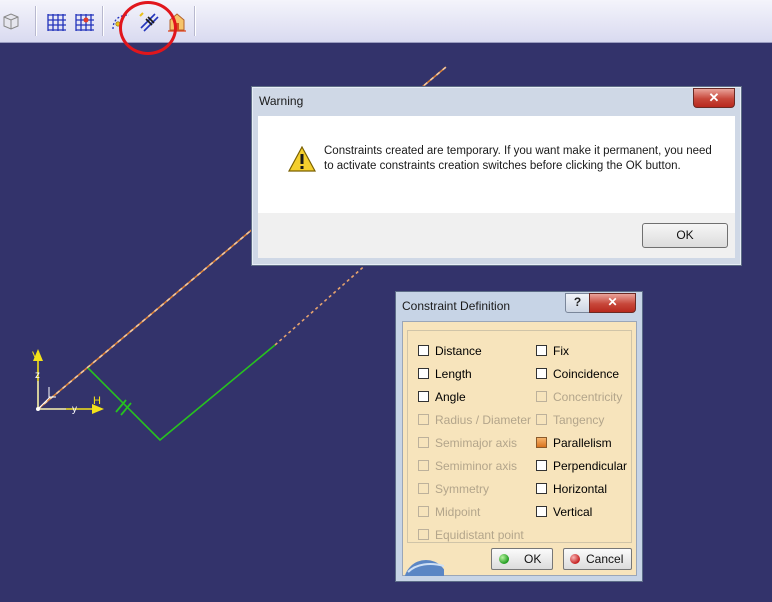 The height and width of the screenshot is (602, 772). Describe the element at coordinates (181, 393) in the screenshot. I see `parallelism-constraint` at that location.